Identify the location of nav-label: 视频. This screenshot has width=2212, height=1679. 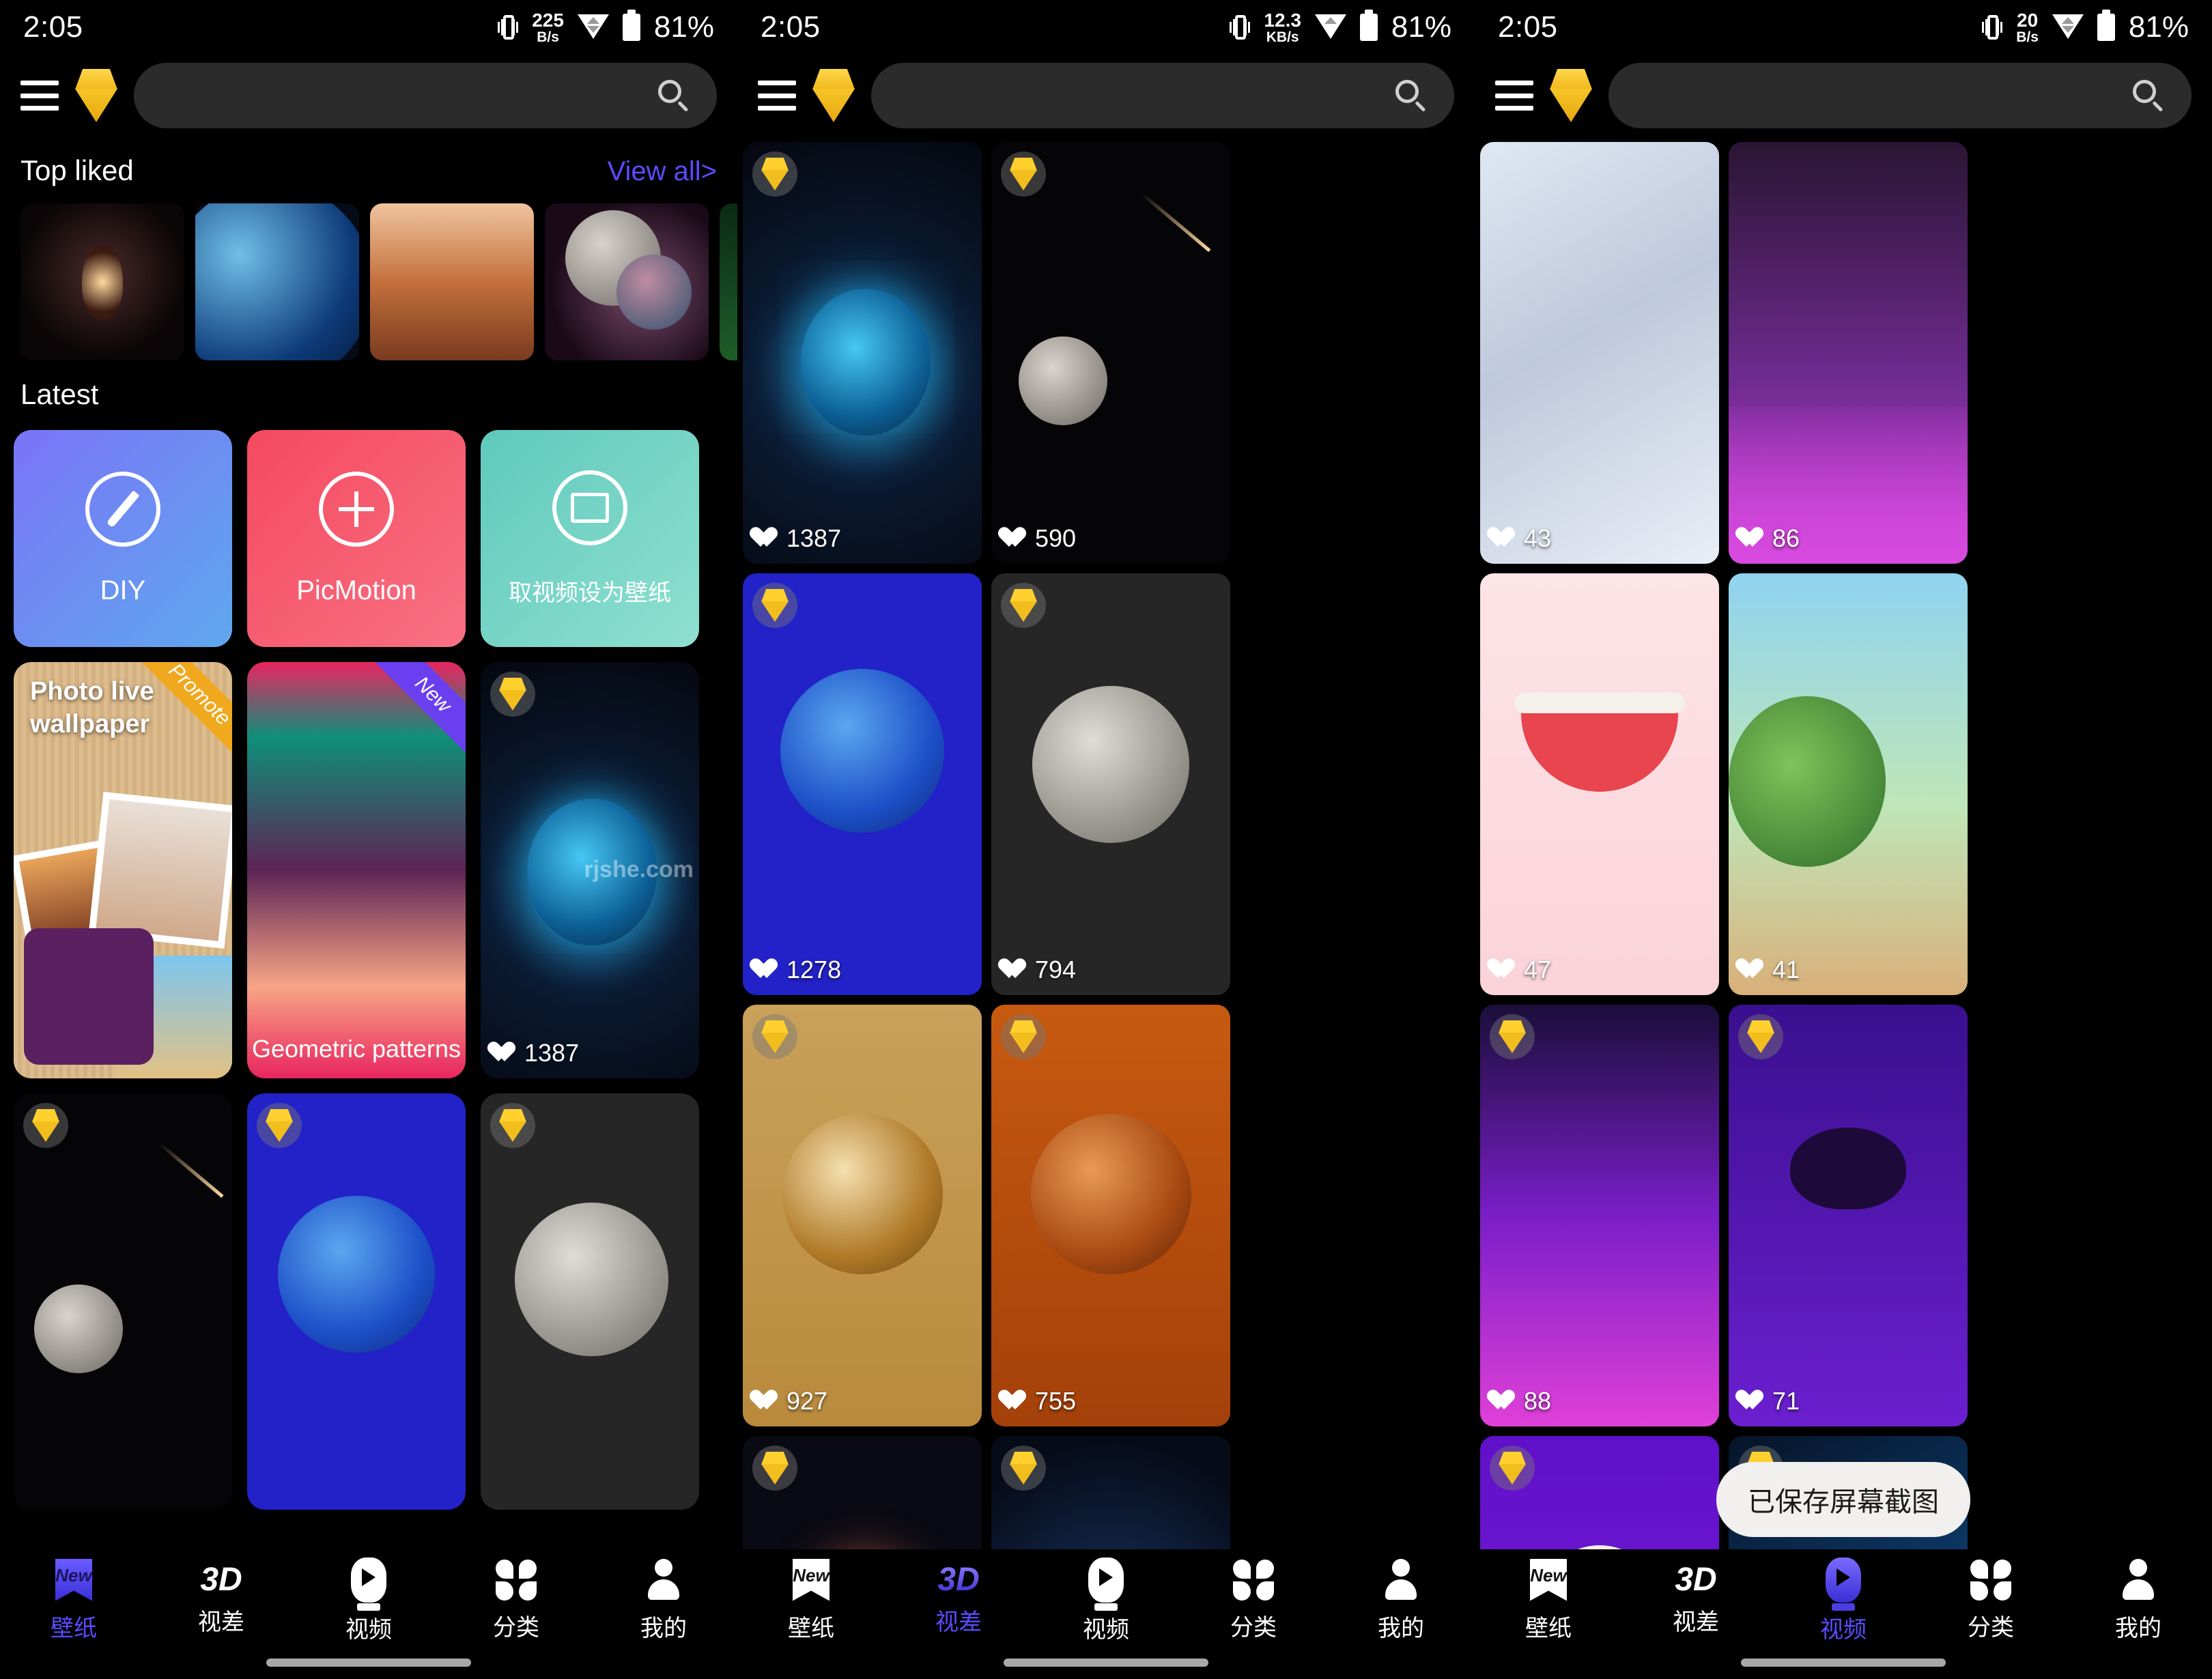
(1106, 1629).